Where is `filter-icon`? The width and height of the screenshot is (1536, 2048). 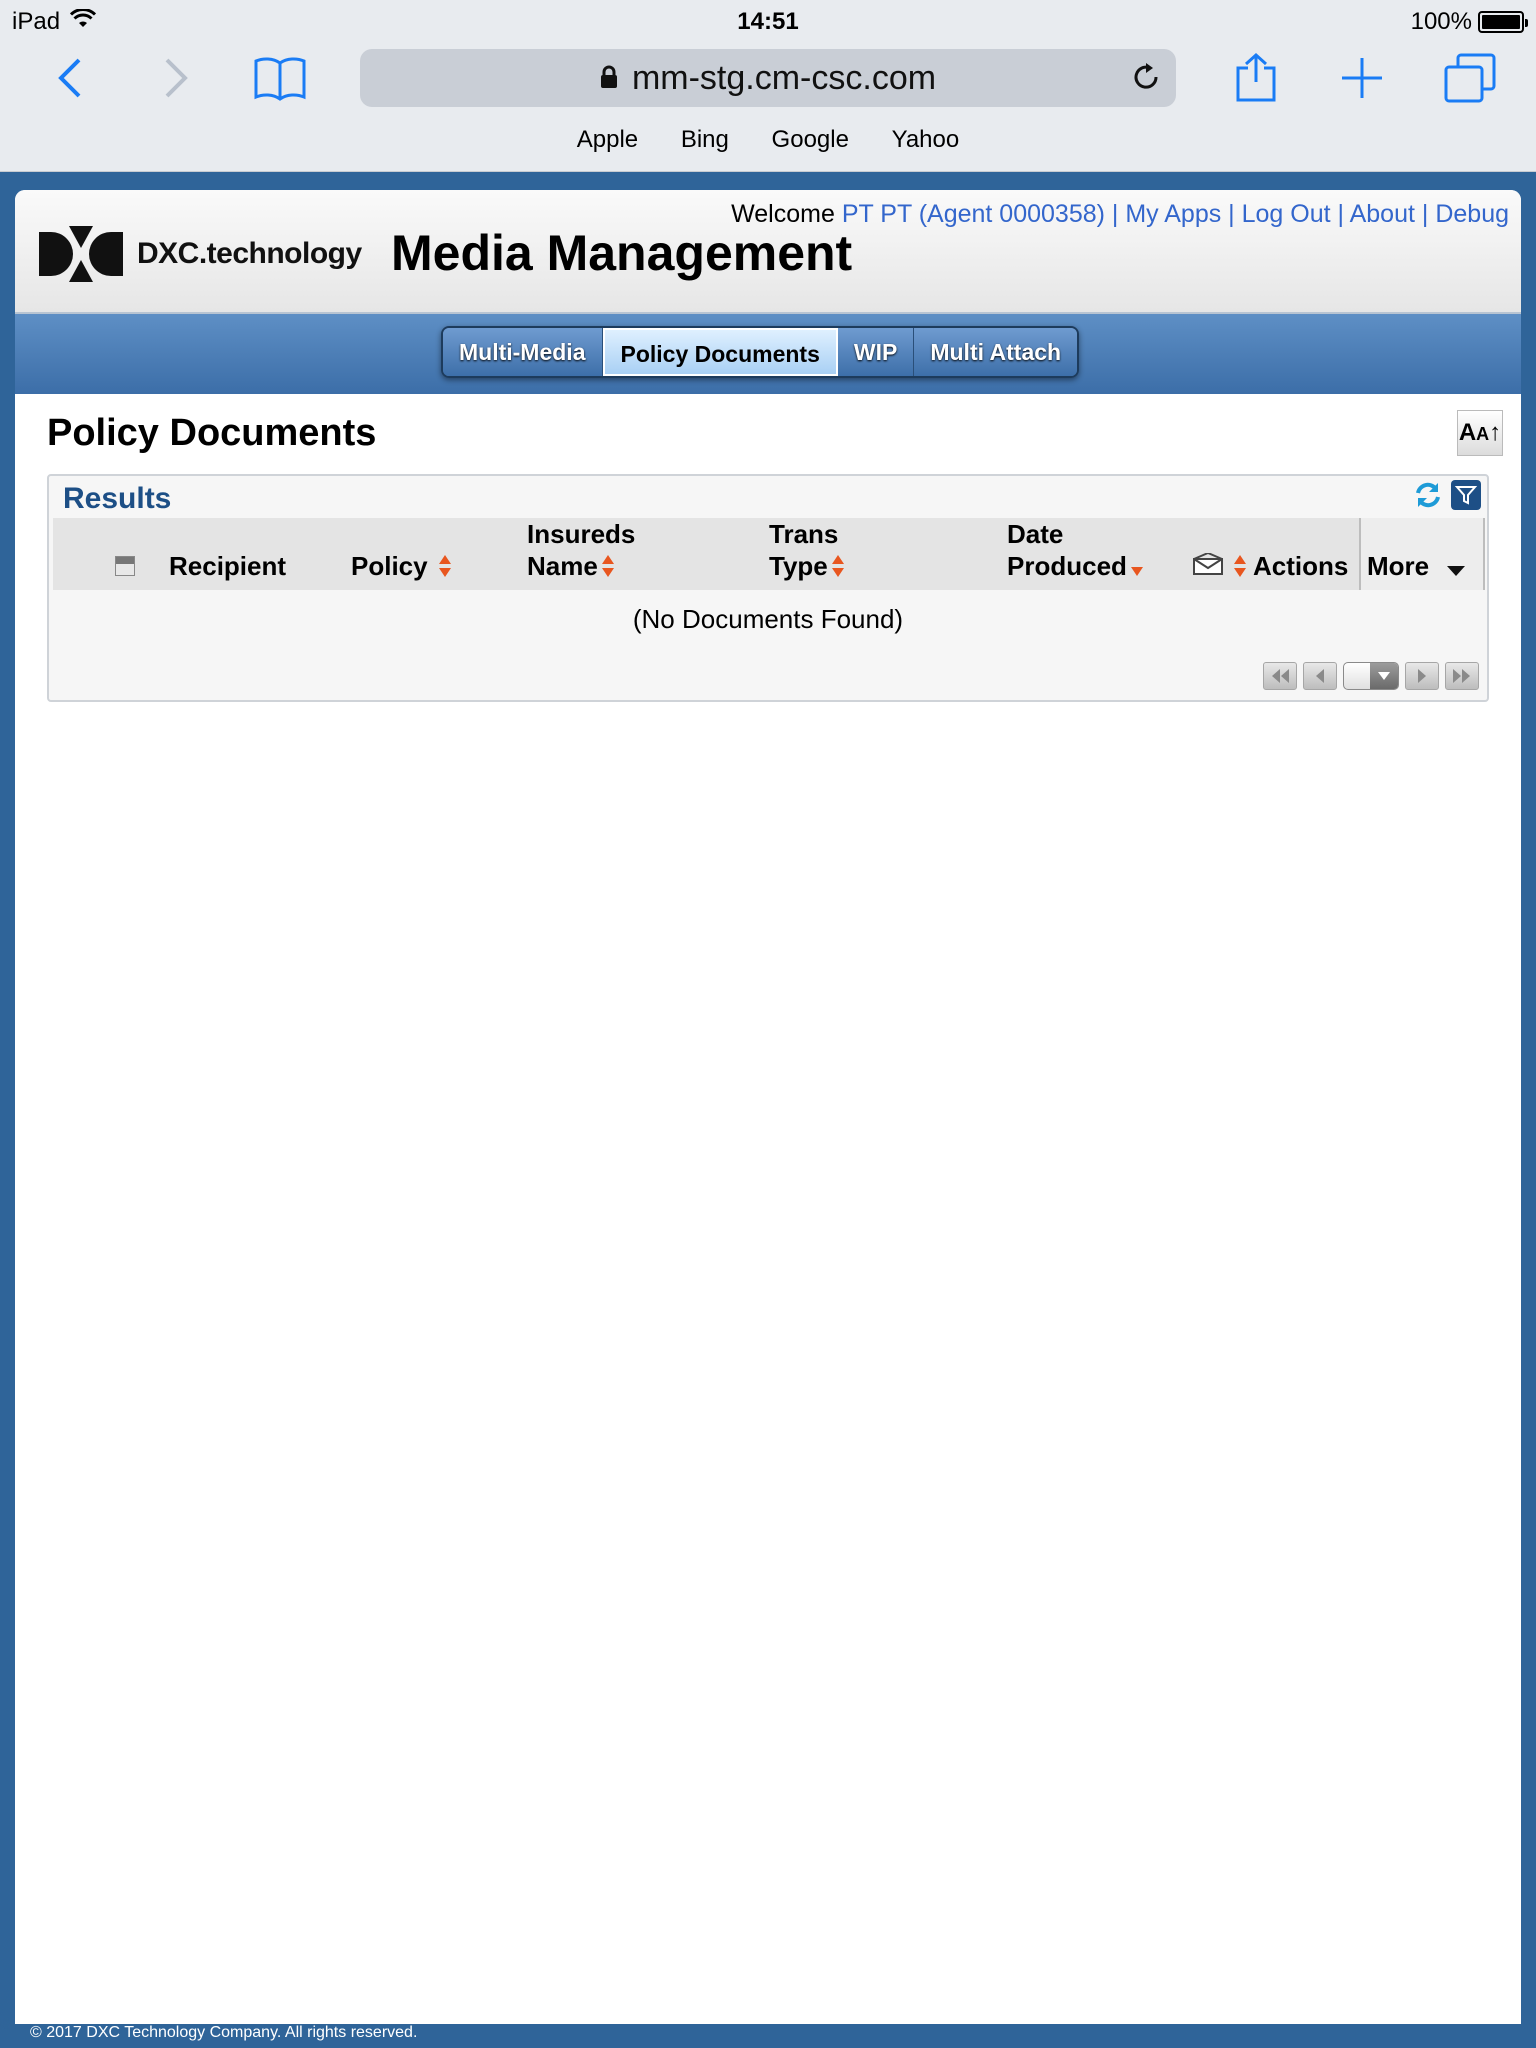
filter-icon is located at coordinates (1466, 495).